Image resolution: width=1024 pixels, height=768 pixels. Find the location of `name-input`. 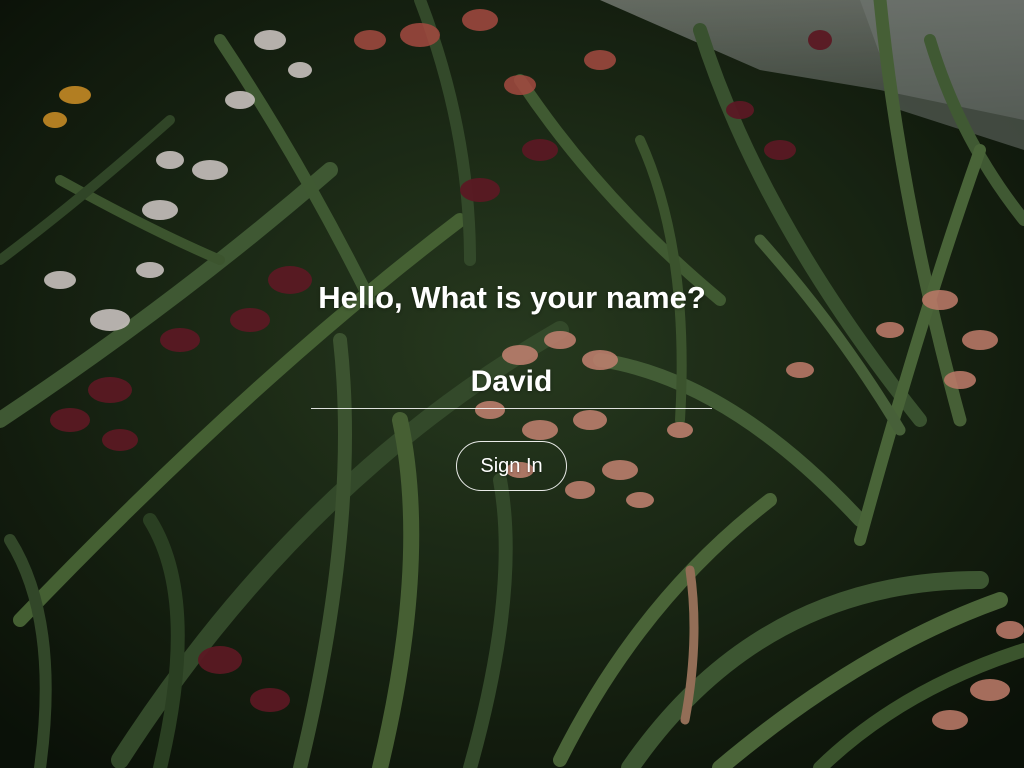

name-input is located at coordinates (511, 382).